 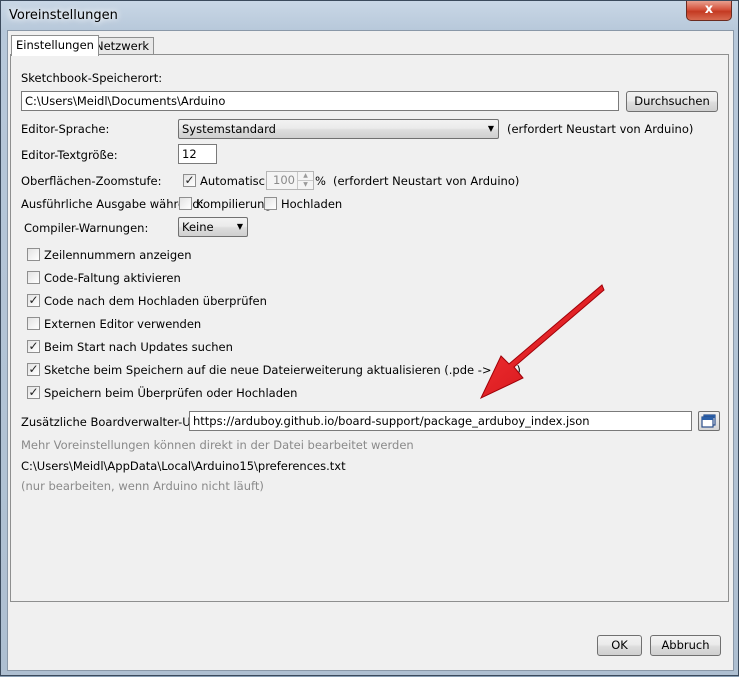 I want to click on tab-netzwerk: Netzwerk, so click(x=122, y=46).